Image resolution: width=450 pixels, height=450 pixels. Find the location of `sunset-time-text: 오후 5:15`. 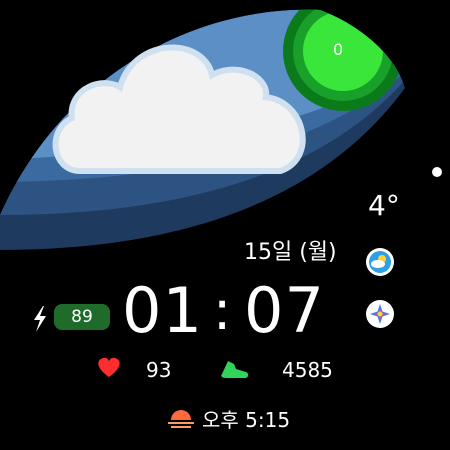

sunset-time-text: 오후 5:15 is located at coordinates (246, 420).